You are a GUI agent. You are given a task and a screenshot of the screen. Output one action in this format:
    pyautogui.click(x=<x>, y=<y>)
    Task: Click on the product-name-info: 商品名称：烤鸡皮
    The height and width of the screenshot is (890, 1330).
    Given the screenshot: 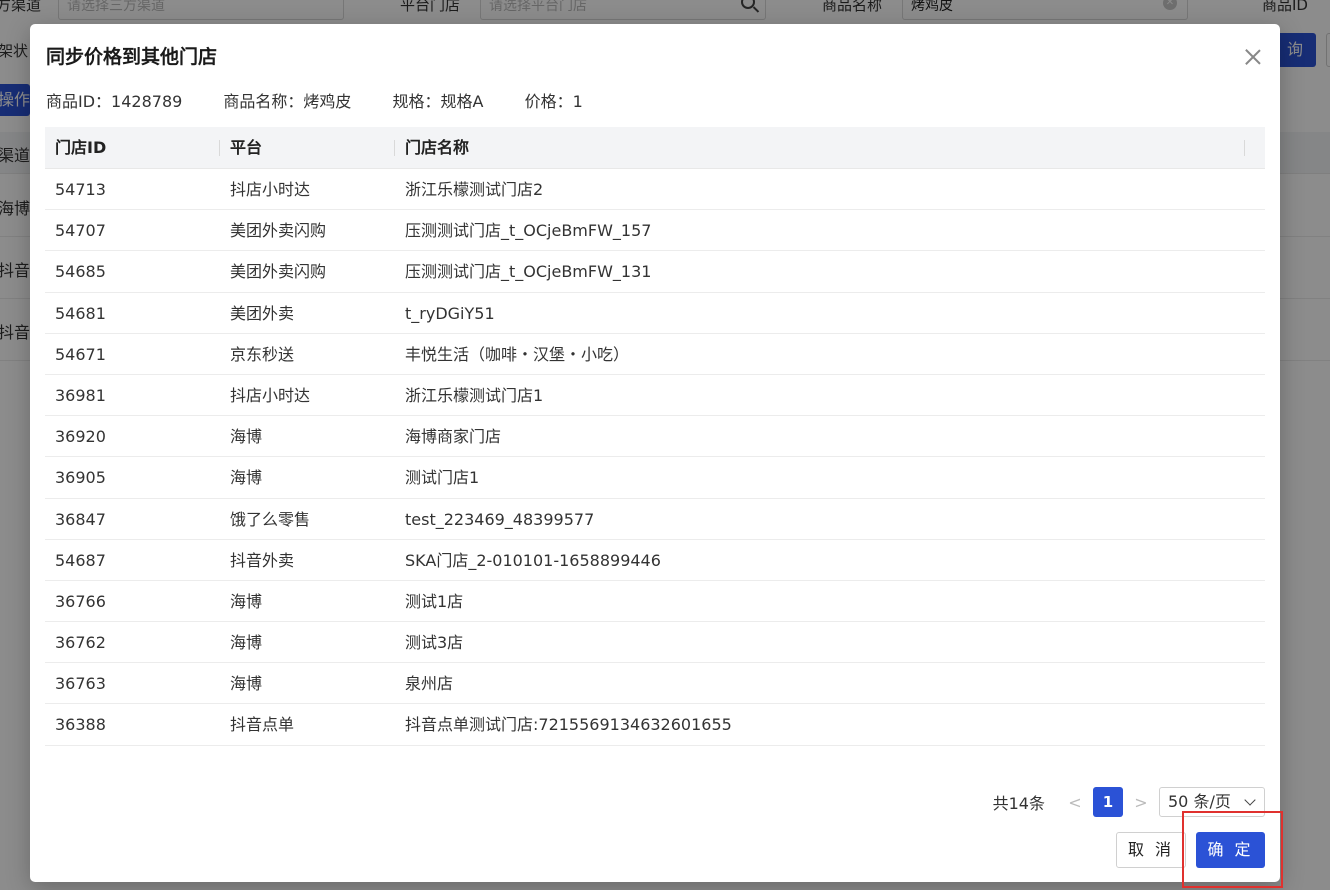 What is the action you would take?
    pyautogui.click(x=287, y=101)
    